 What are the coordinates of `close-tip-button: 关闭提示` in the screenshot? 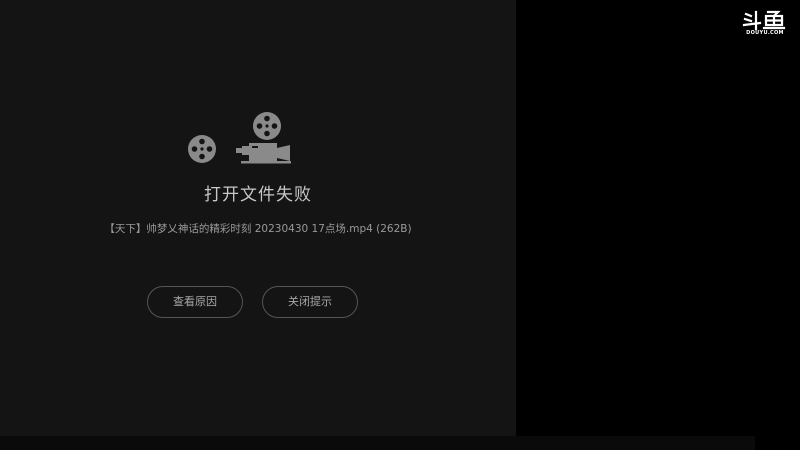 It's located at (310, 302).